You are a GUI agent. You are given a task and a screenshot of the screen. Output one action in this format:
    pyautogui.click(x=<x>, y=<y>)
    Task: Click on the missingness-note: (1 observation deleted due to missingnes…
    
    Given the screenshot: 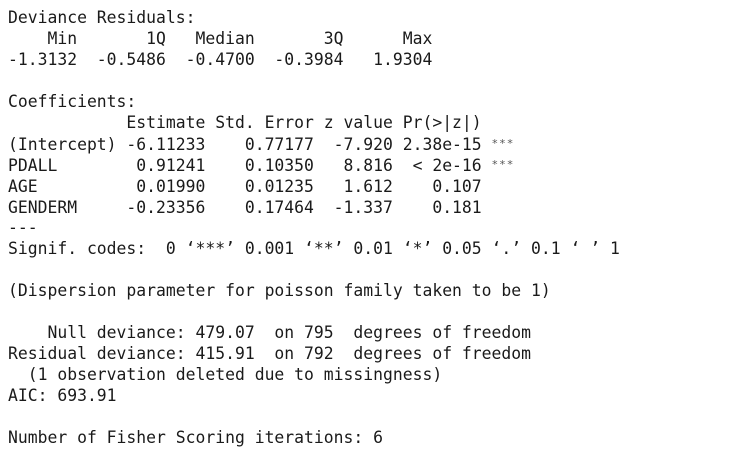 What is the action you would take?
    pyautogui.click(x=225, y=374)
    